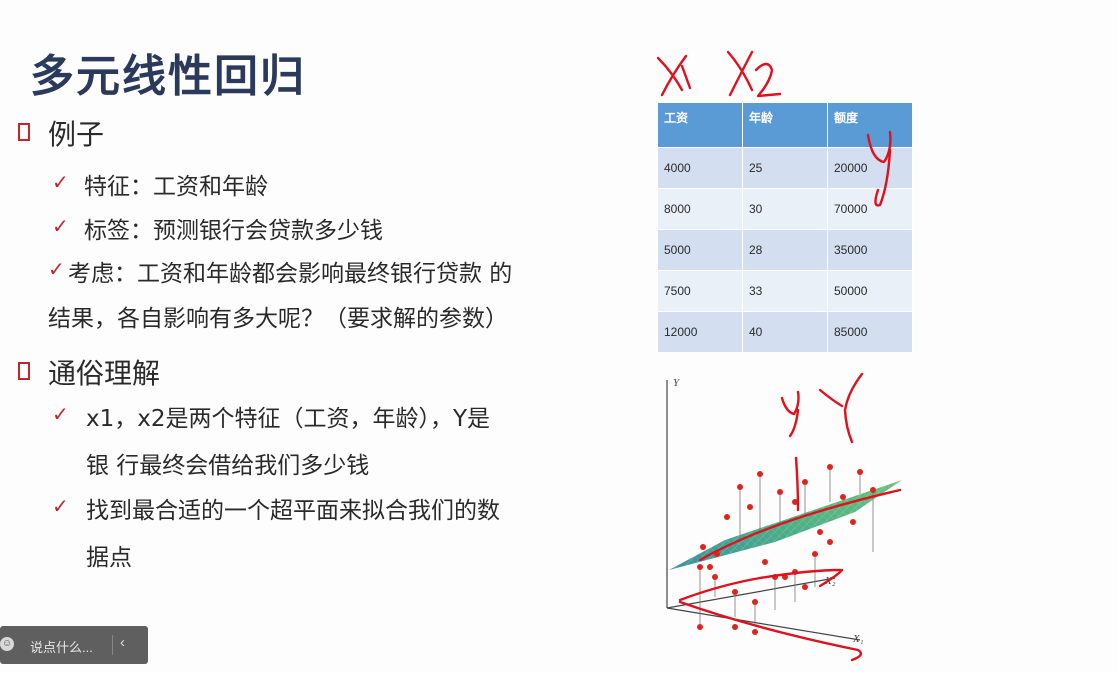 The height and width of the screenshot is (673, 1117). Describe the element at coordinates (233, 231) in the screenshot. I see `list-item: 标签：预测银行会贷款多少钱` at that location.